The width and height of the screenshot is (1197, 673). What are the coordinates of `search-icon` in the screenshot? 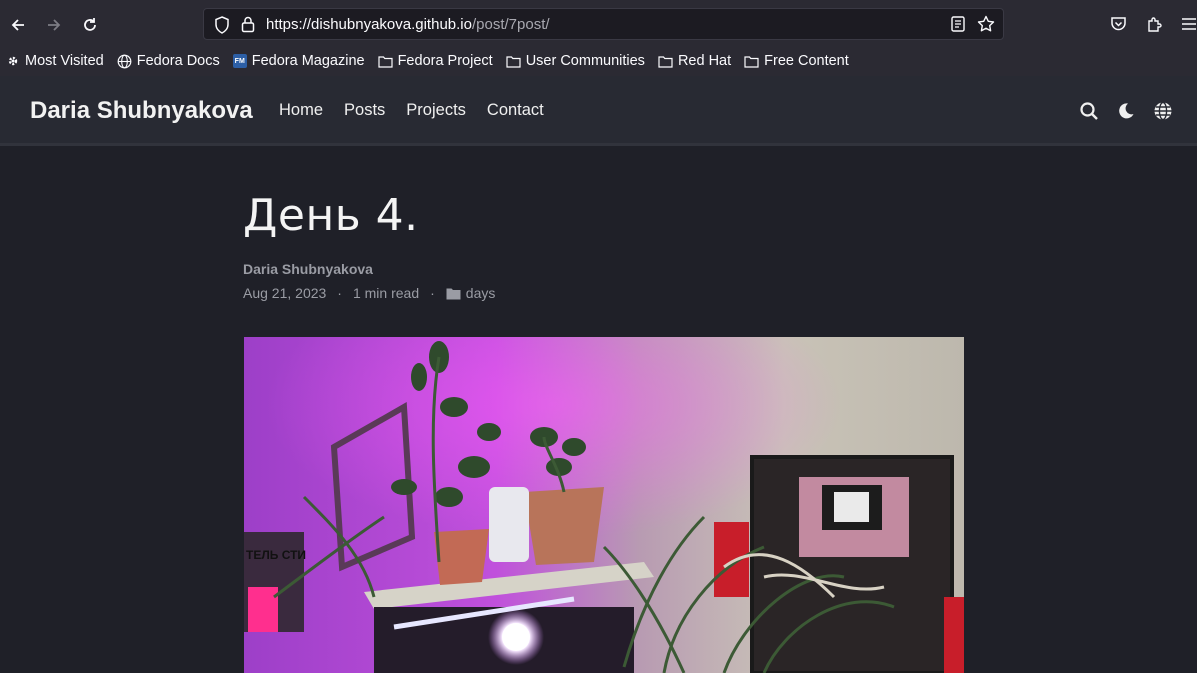 It's located at (1089, 111).